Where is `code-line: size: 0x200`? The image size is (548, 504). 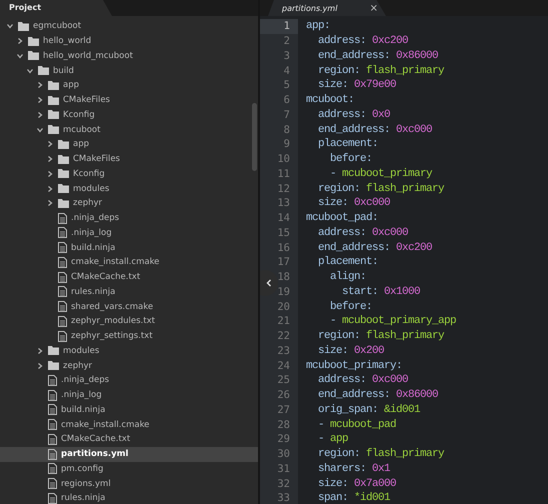
code-line: size: 0x200 is located at coordinates (350, 350).